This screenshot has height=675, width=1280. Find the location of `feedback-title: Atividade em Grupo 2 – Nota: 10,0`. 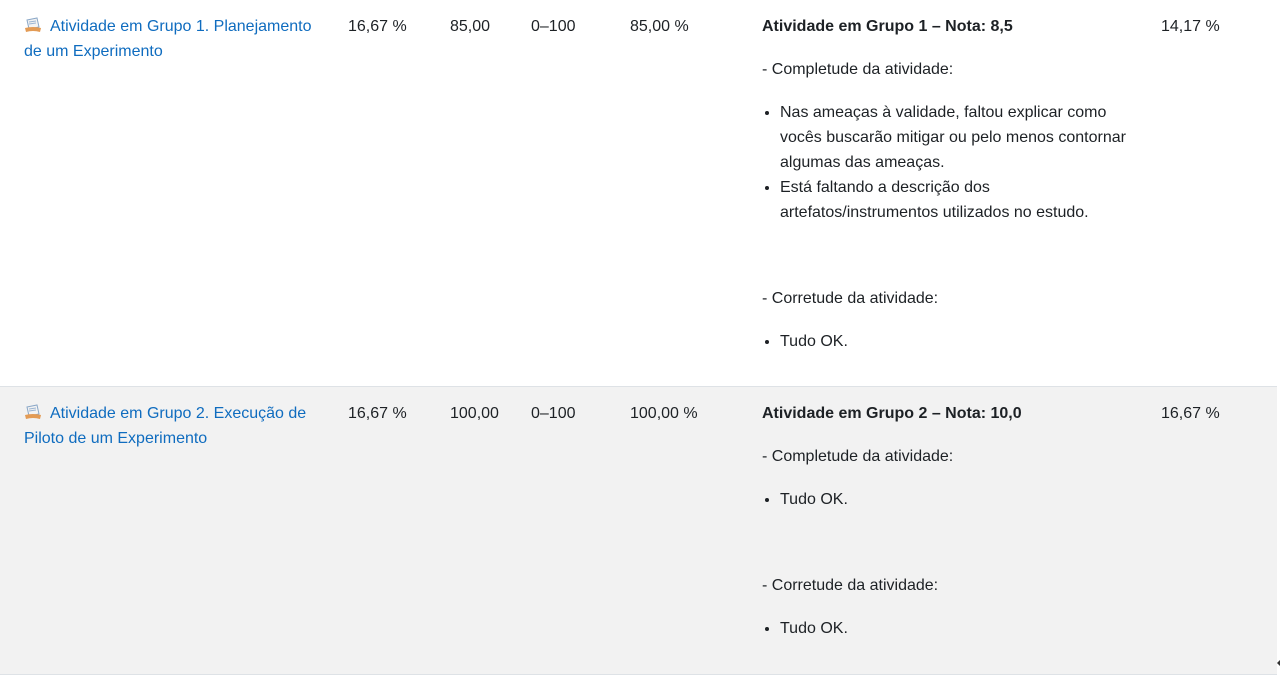

feedback-title: Atividade em Grupo 2 – Nota: 10,0 is located at coordinates (892, 413).